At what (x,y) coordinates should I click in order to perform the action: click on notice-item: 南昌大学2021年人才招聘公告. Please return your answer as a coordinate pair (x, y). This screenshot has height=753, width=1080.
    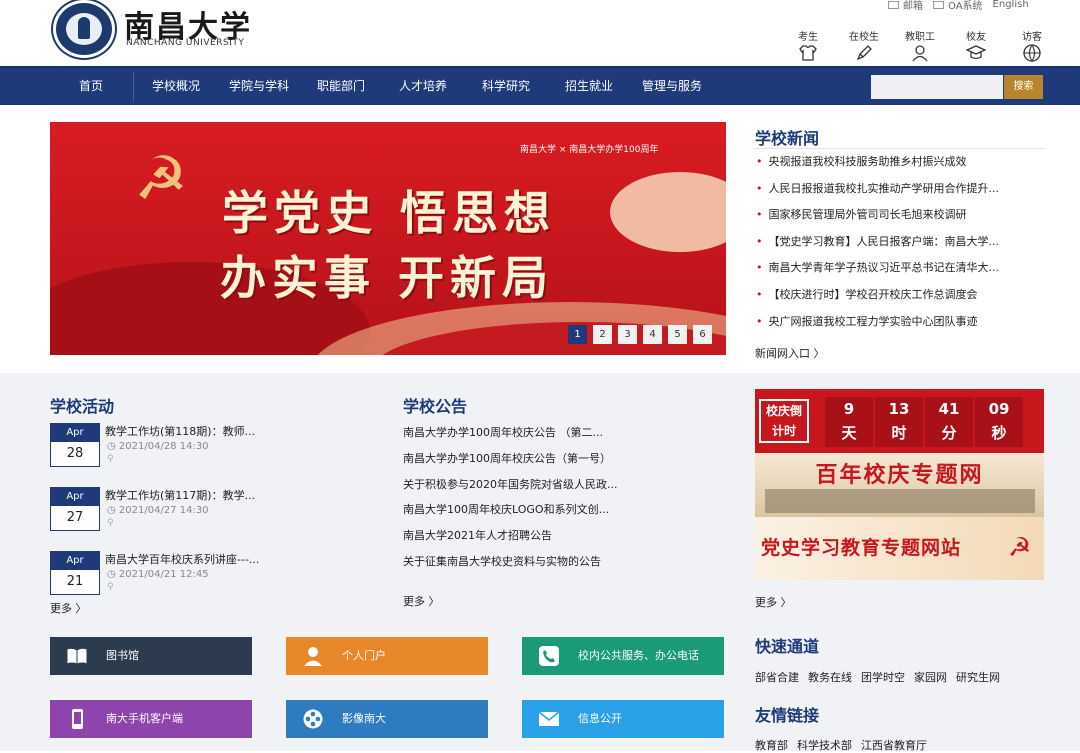
    Looking at the image, I should click on (553, 540).